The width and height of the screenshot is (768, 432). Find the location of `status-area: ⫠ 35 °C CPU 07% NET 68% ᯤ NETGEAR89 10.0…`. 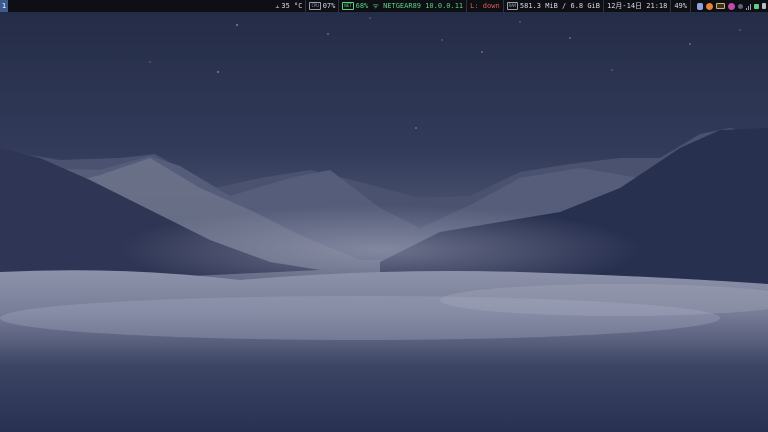

status-area: ⫠ 35 °C CPU 07% NET 68% ᯤ NETGEAR89 10.0… is located at coordinates (519, 6).